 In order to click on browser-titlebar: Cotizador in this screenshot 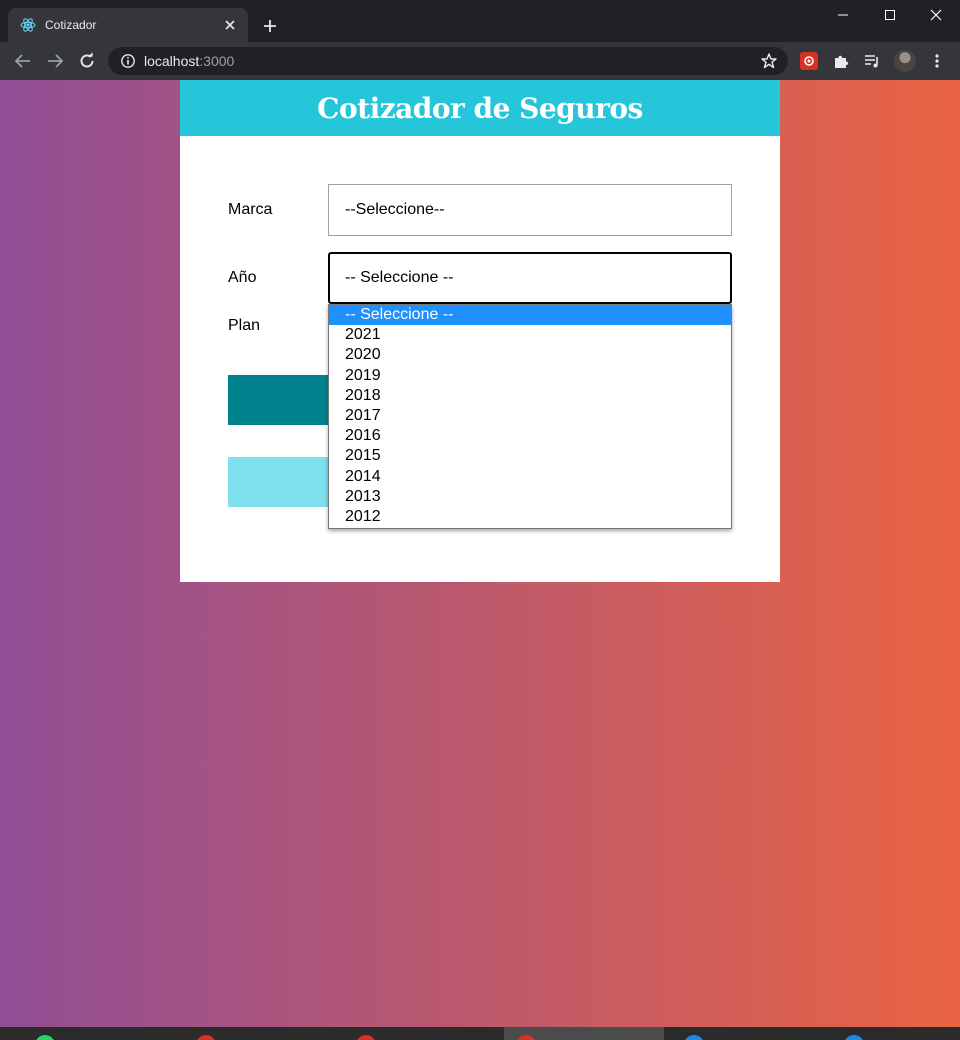, I will do `click(480, 21)`.